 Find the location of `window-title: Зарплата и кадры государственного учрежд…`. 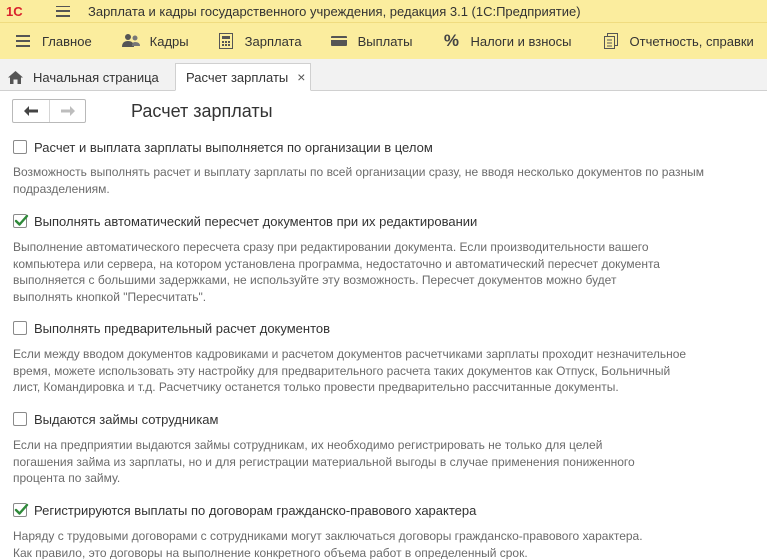

window-title: Зарплата и кадры государственного учрежд… is located at coordinates (334, 11).